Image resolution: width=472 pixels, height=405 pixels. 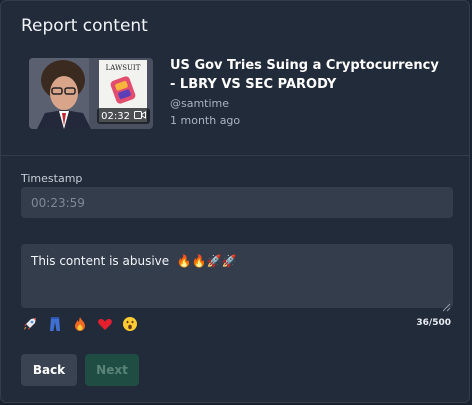 I want to click on video-duration-badge: 02:32, so click(x=123, y=116).